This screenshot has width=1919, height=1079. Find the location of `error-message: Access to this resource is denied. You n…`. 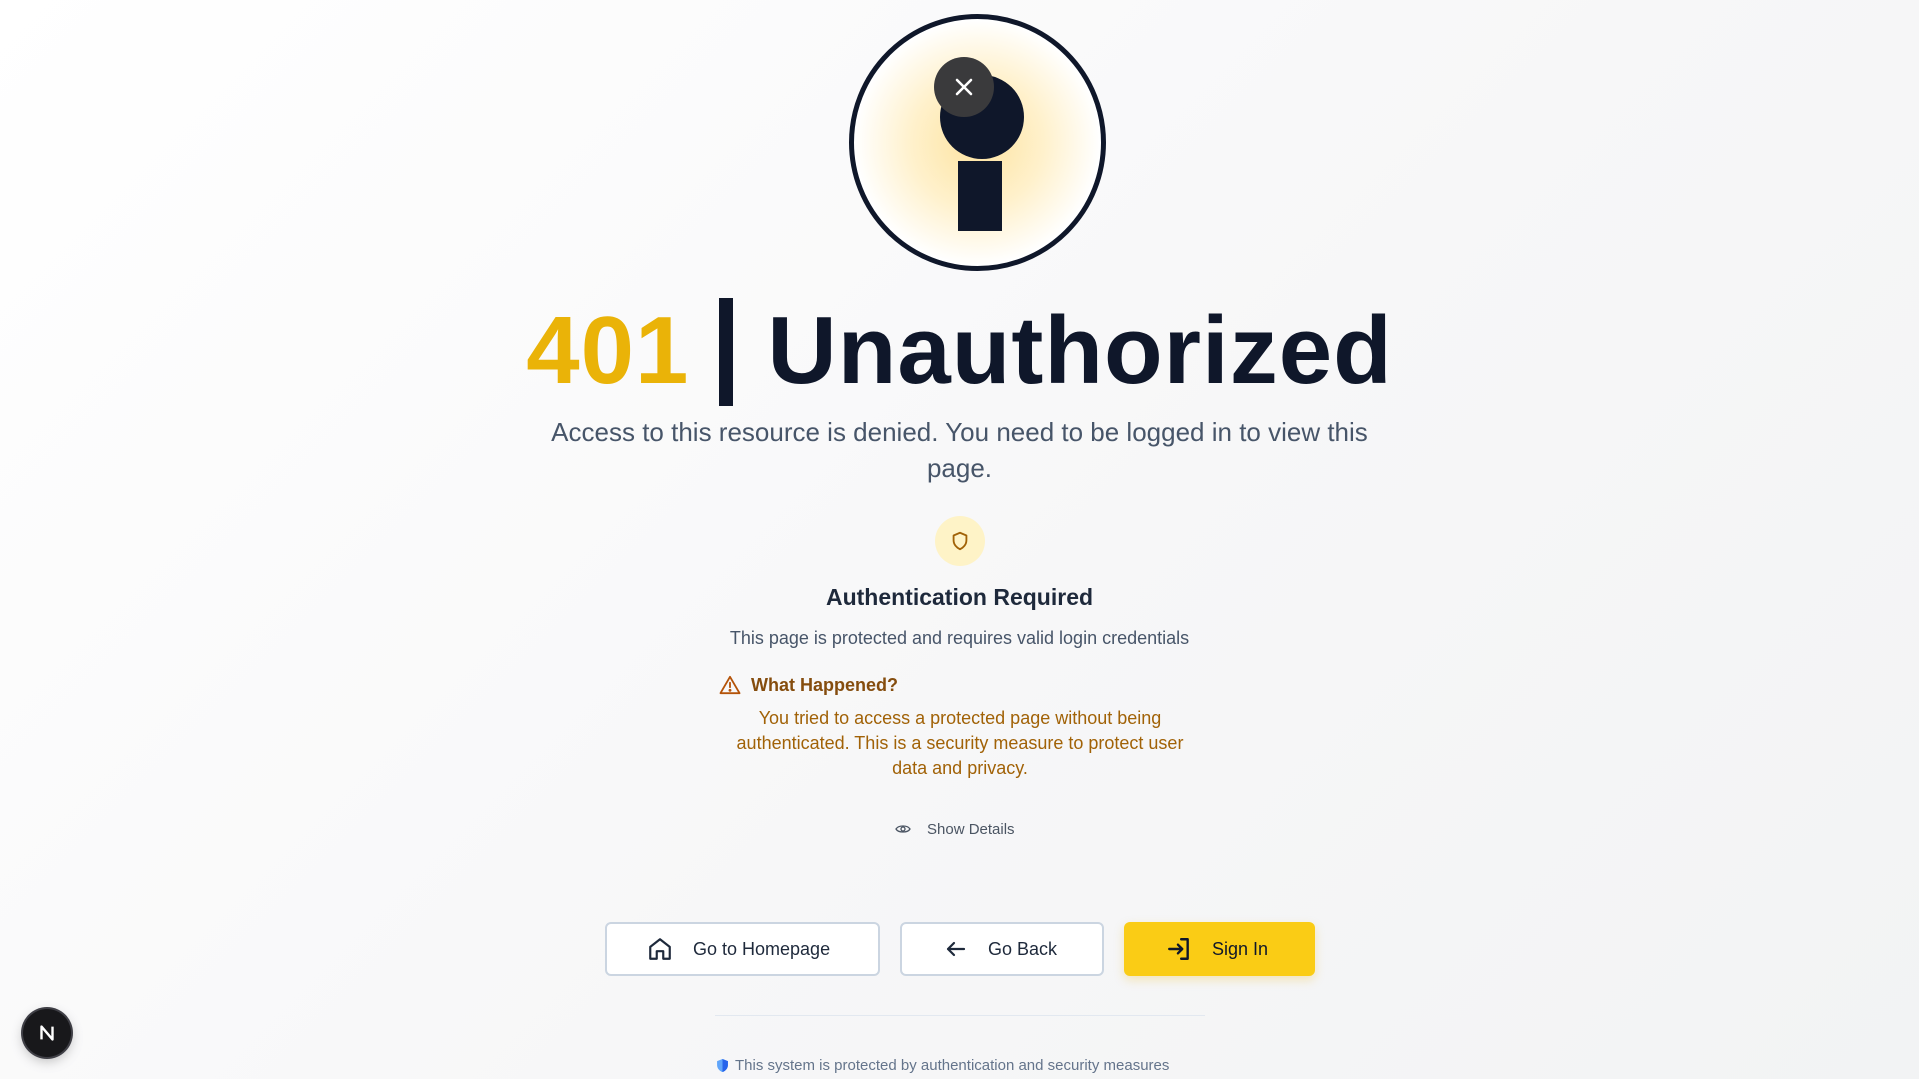

error-message: Access to this resource is denied. You n… is located at coordinates (959, 450).